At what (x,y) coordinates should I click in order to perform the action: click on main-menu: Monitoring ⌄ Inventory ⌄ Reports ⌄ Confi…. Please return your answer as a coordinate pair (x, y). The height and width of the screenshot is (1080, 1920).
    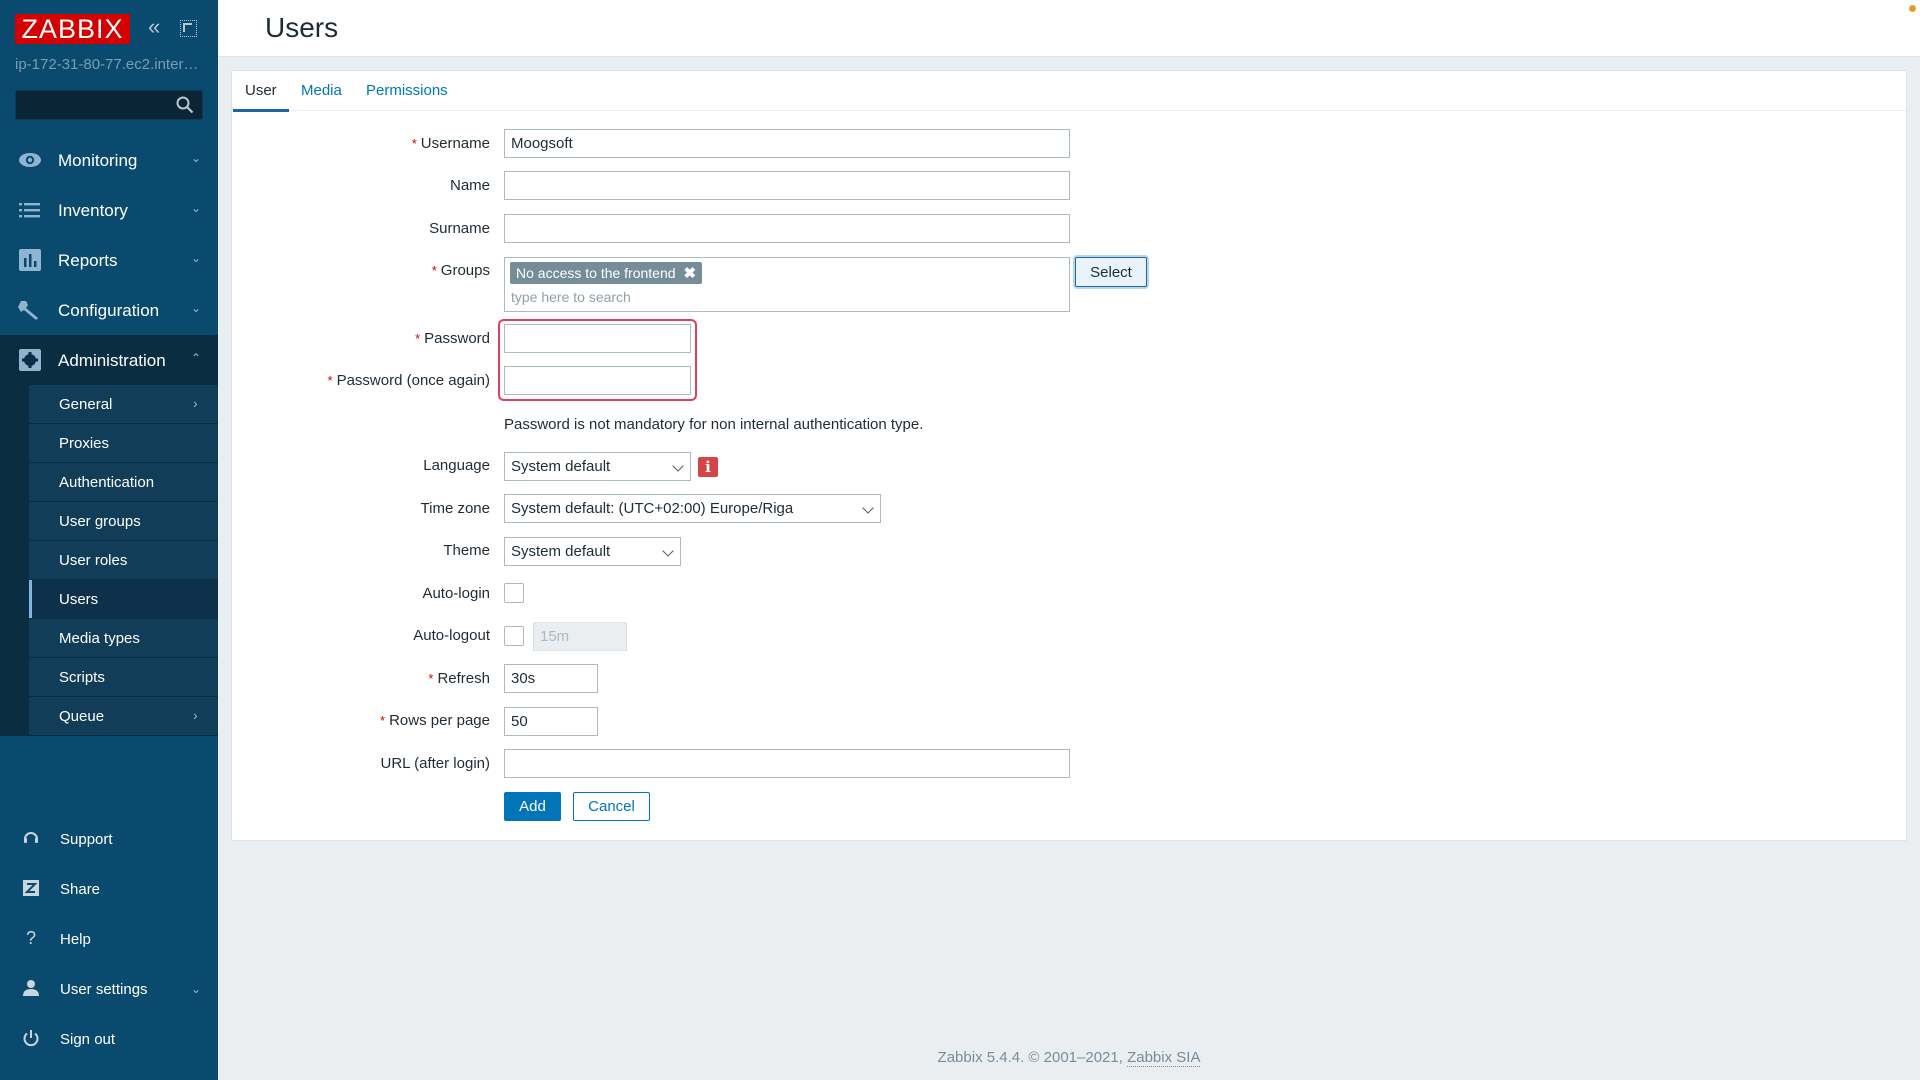
    Looking at the image, I should click on (109, 435).